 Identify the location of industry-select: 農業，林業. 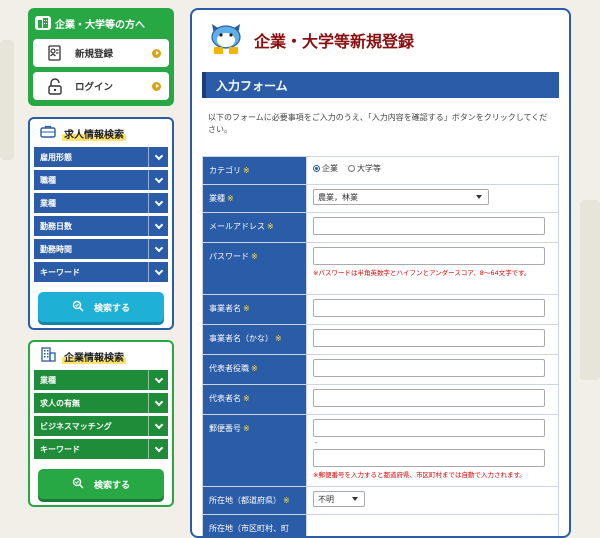
(401, 197).